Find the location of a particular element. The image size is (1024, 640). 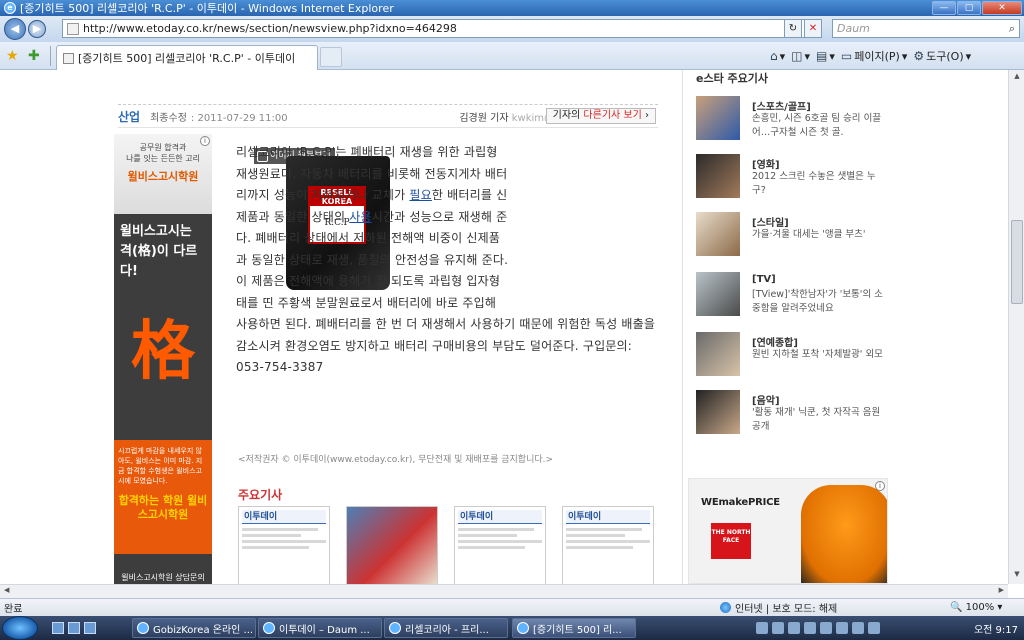

more-button-post: › is located at coordinates (645, 115).